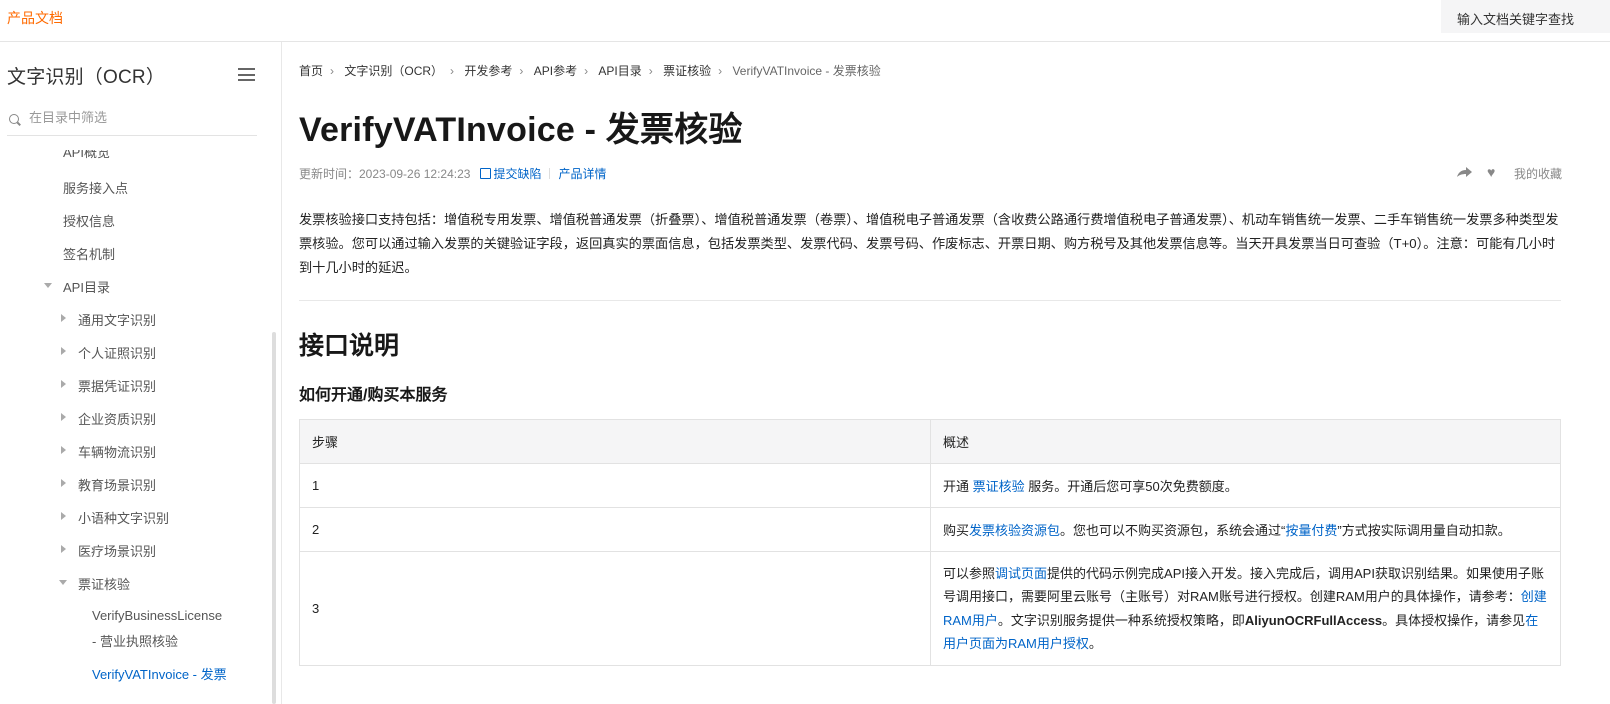 The height and width of the screenshot is (704, 1610). What do you see at coordinates (1021, 573) in the screenshot?
I see `debug-page-link: 调试页面` at bounding box center [1021, 573].